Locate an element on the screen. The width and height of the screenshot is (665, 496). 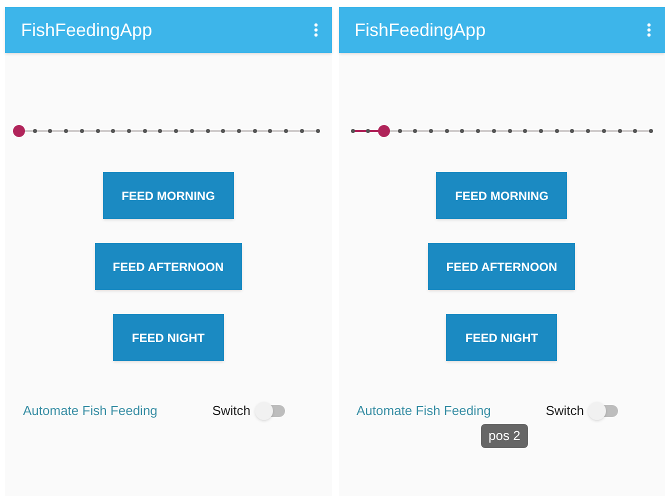
toast: pos 2 is located at coordinates (504, 436).